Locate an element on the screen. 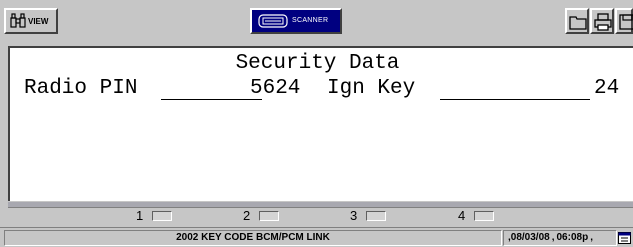 This screenshot has width=633, height=247. page-4-indicator: 4 is located at coordinates (478, 215).